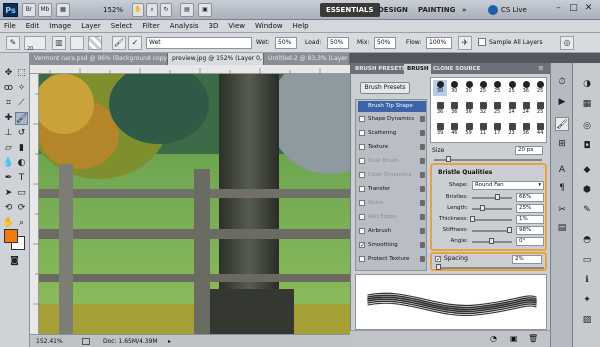  Describe the element at coordinates (350, 10) in the screenshot. I see `workspace-essentials: ESSENTIALS` at that location.